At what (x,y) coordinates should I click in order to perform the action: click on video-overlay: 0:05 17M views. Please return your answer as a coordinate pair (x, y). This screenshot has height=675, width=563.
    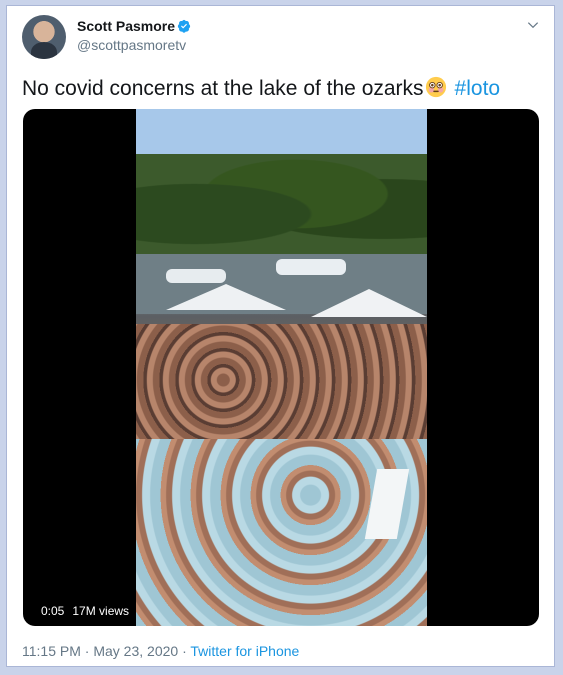
    Looking at the image, I should click on (85, 611).